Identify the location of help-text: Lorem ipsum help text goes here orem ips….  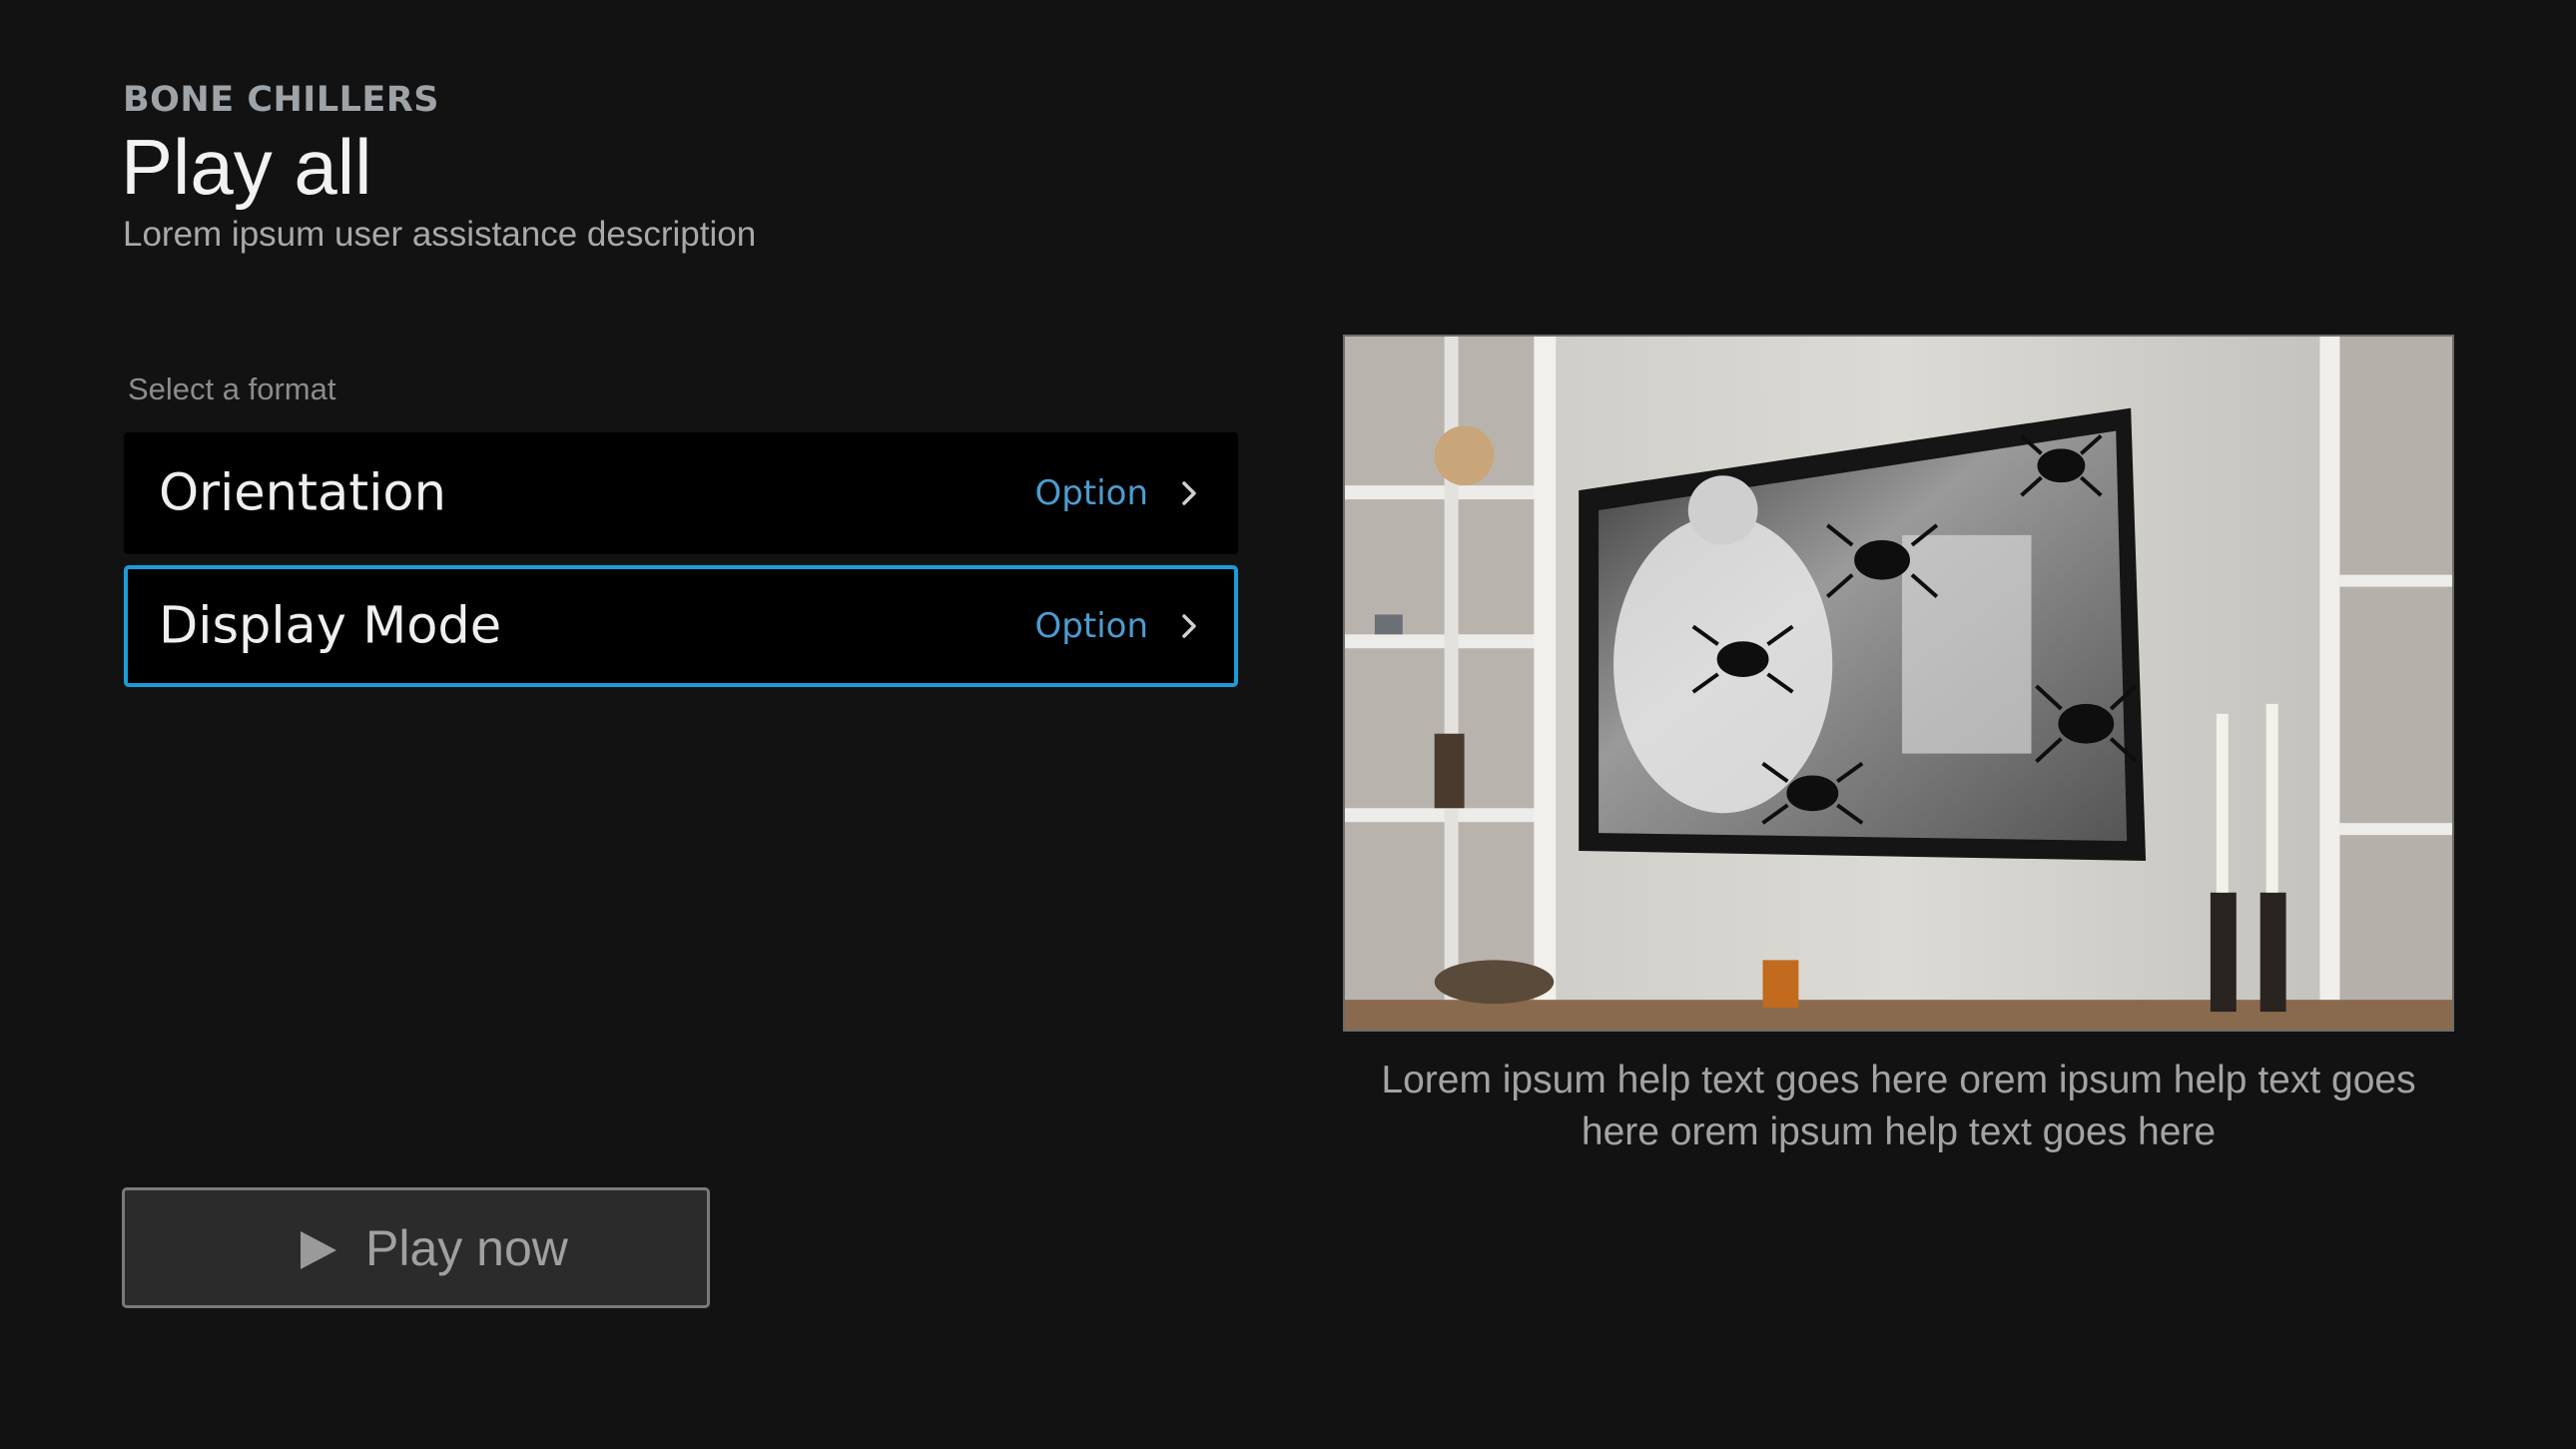
(1898, 1106).